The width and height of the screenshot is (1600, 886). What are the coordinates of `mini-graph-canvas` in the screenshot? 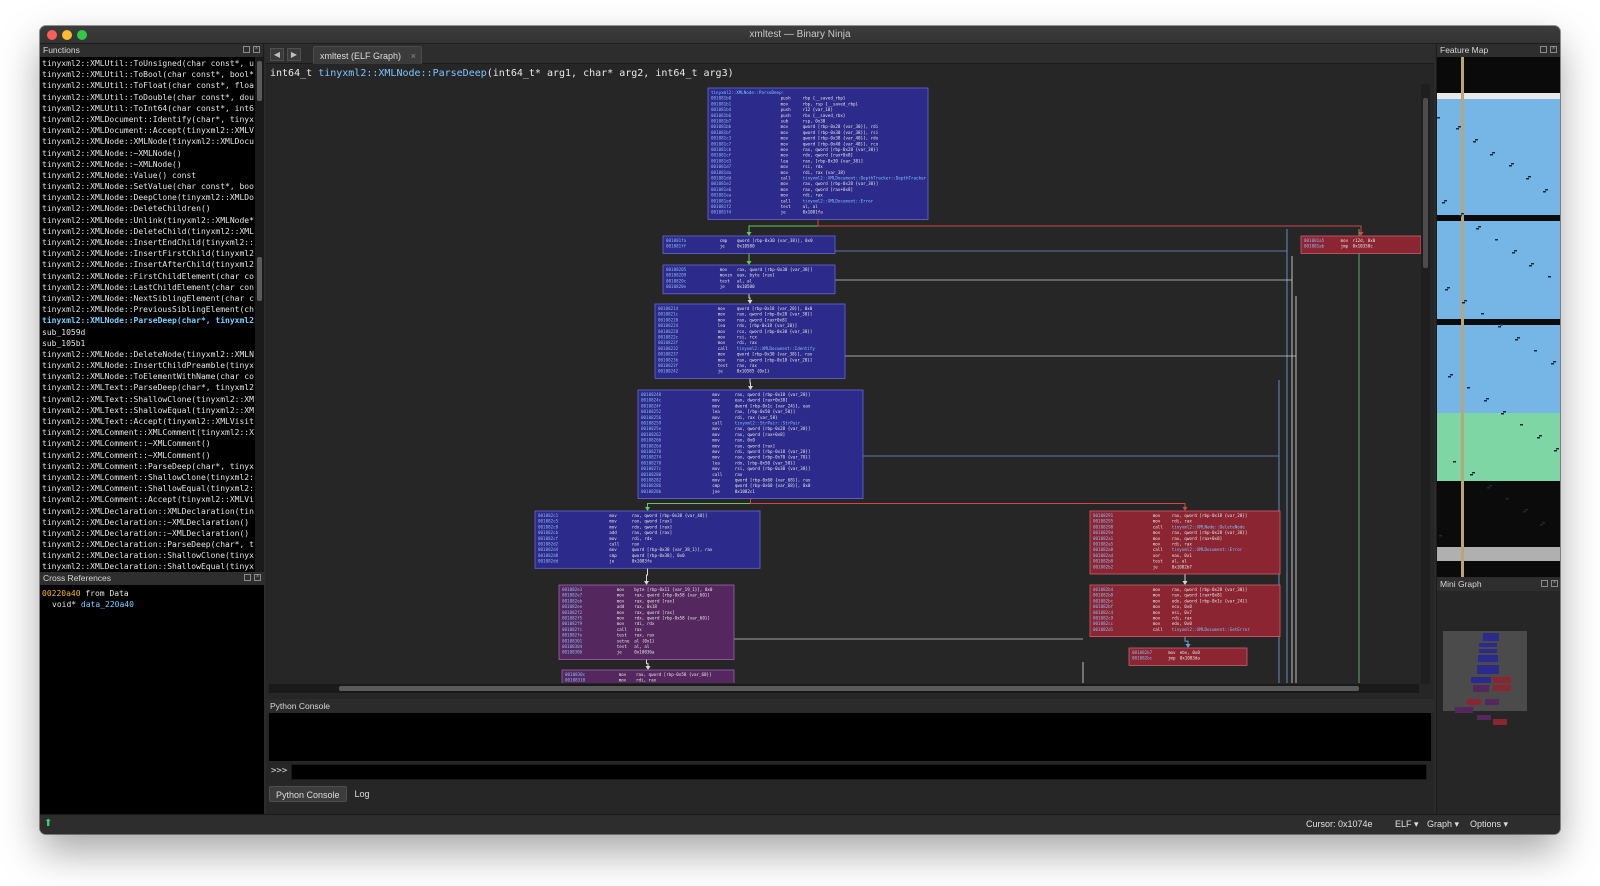 It's located at (1498, 702).